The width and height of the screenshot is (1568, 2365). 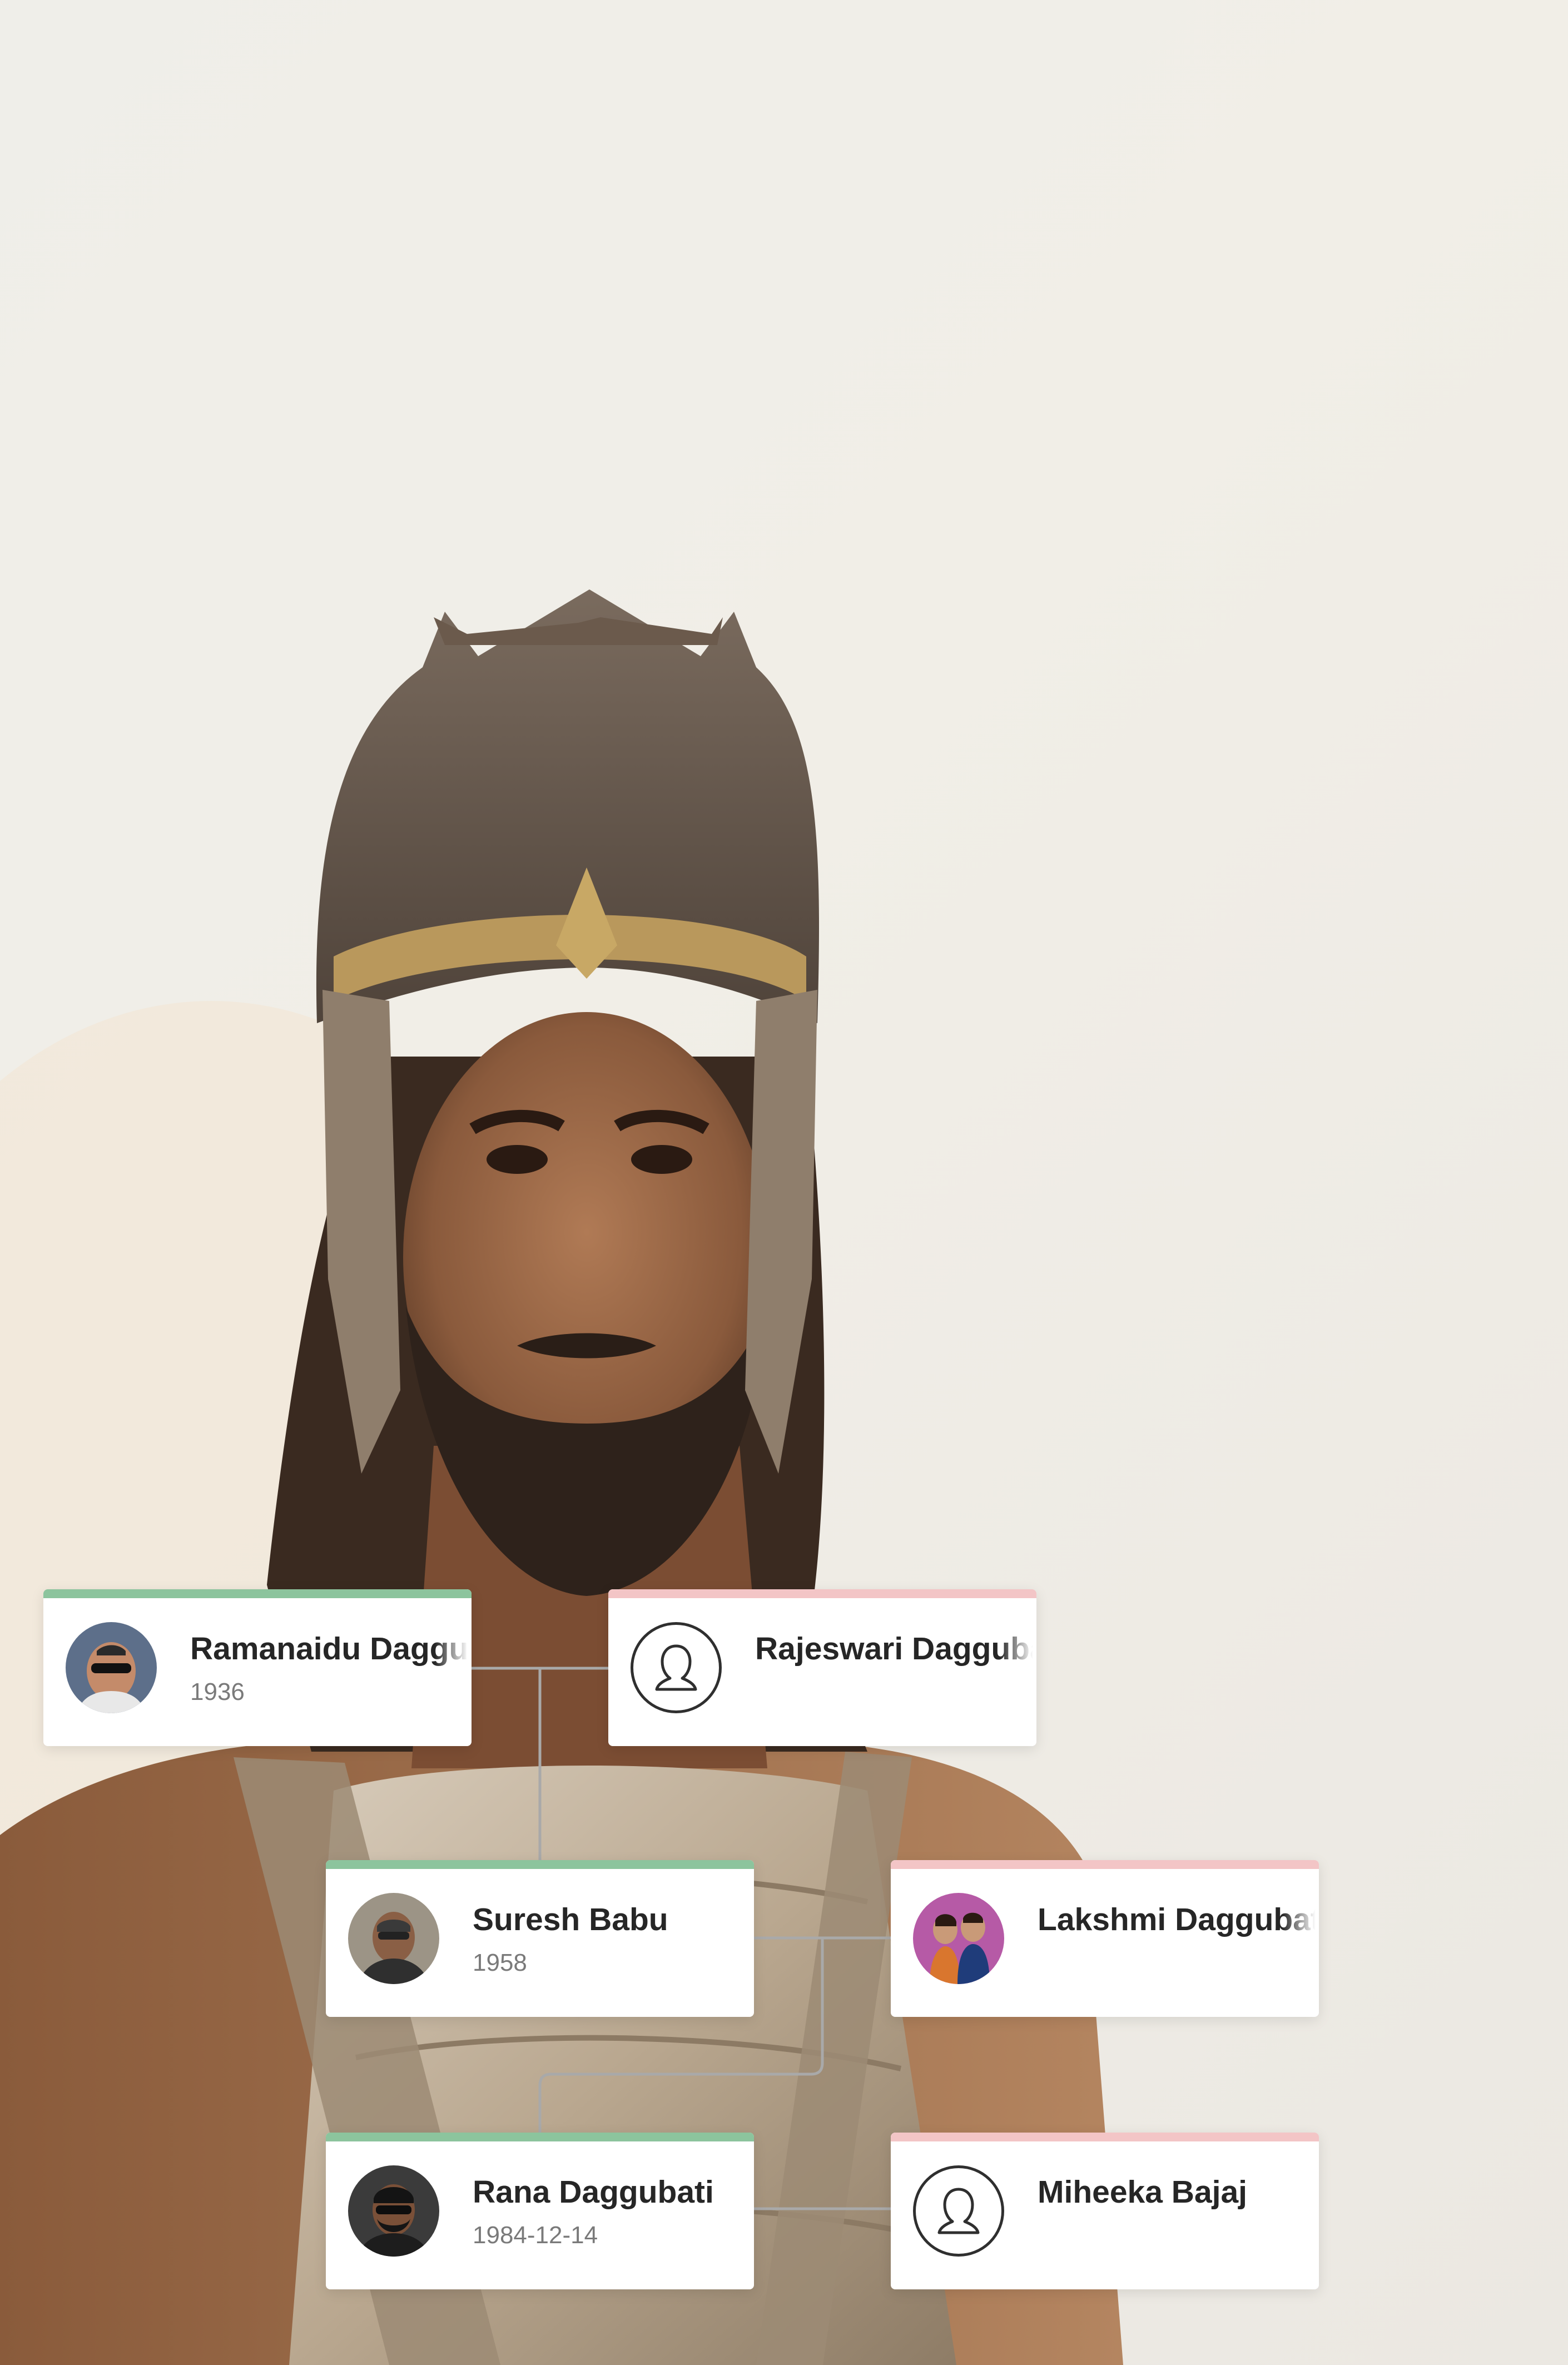 I want to click on person-birth-year: 1936, so click(x=217, y=1691).